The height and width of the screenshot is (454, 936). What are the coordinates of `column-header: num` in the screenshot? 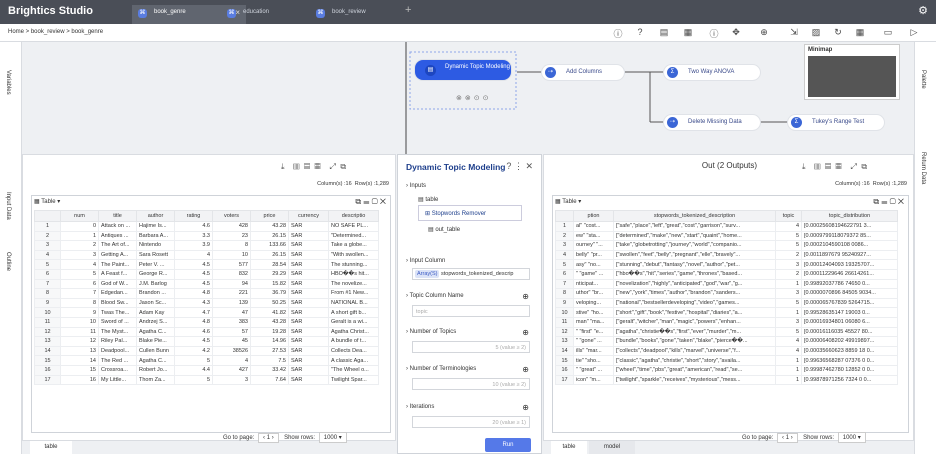 It's located at (79, 216).